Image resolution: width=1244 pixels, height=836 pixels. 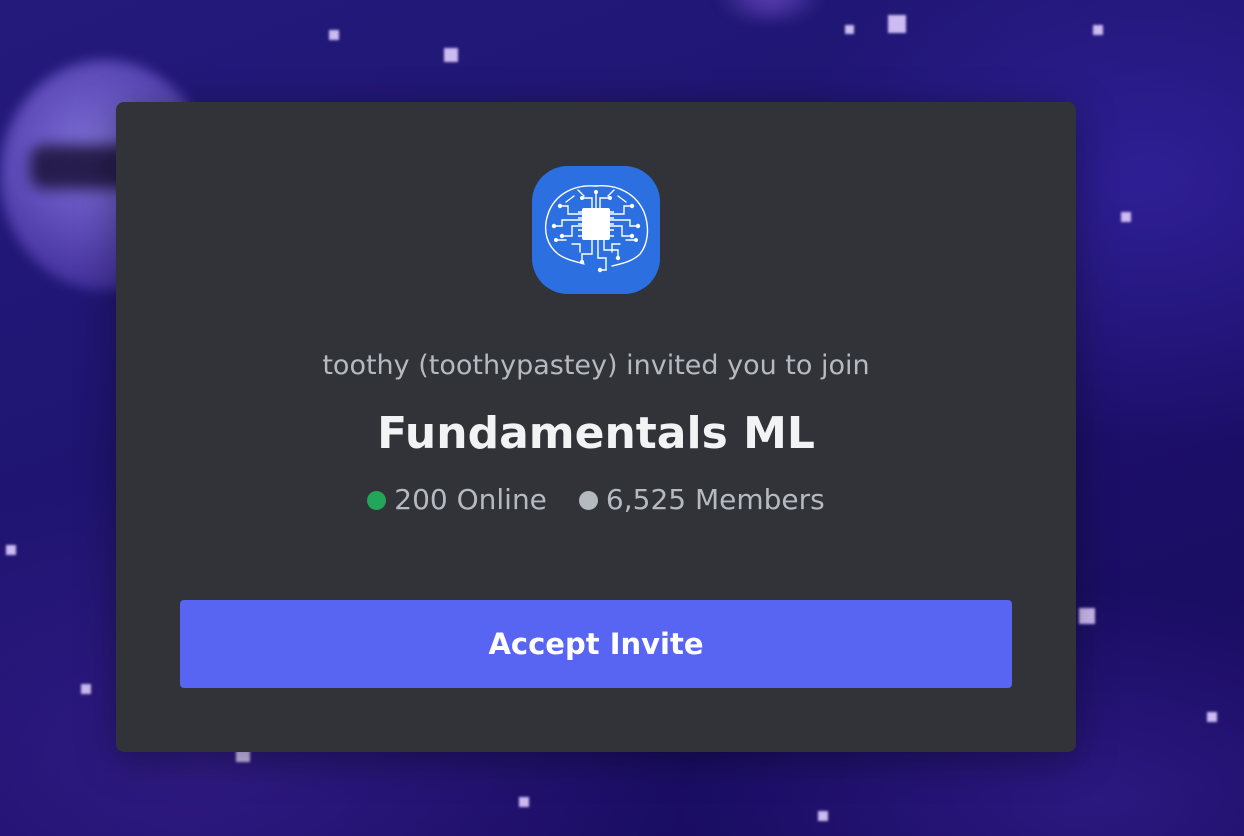 I want to click on server-stats: 200 Online 6,525 Members, so click(x=596, y=500).